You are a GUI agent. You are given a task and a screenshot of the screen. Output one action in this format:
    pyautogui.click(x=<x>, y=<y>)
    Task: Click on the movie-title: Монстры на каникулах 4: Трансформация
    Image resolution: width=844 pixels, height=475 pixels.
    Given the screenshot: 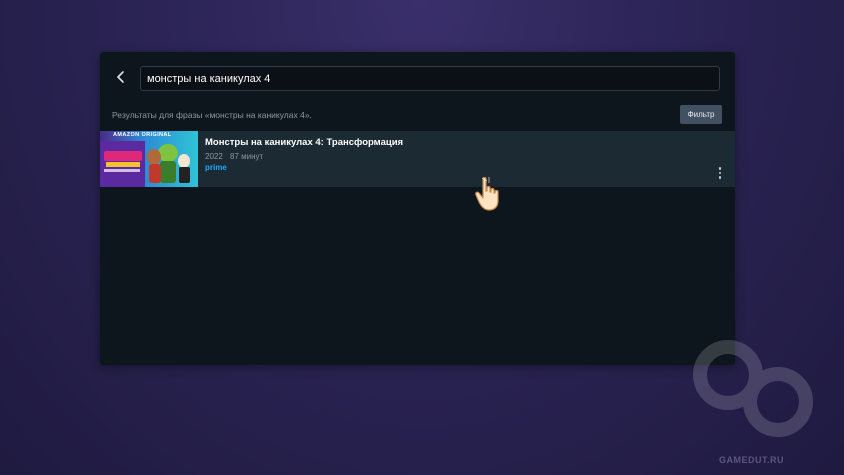 What is the action you would take?
    pyautogui.click(x=304, y=142)
    